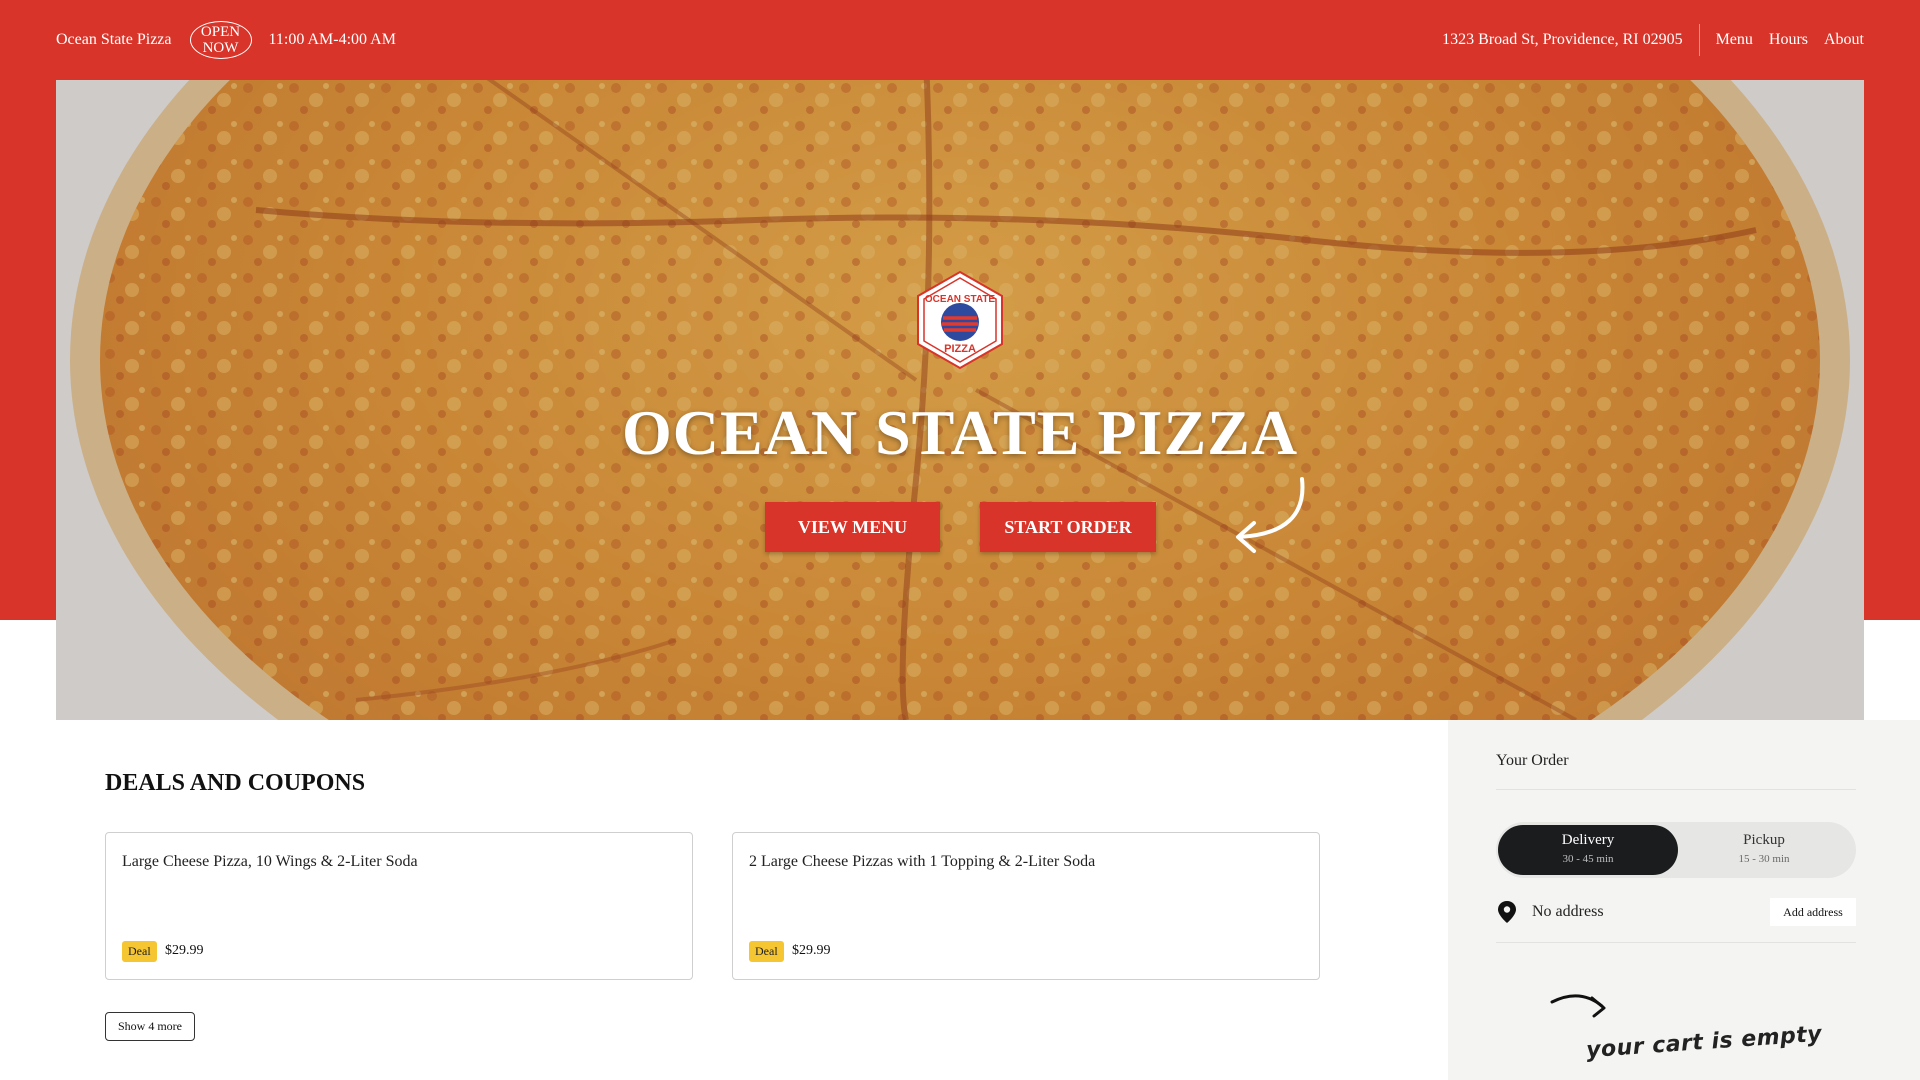 The height and width of the screenshot is (1080, 1920). What do you see at coordinates (1588, 859) in the screenshot?
I see `delivery-time: 30 - 45 min` at bounding box center [1588, 859].